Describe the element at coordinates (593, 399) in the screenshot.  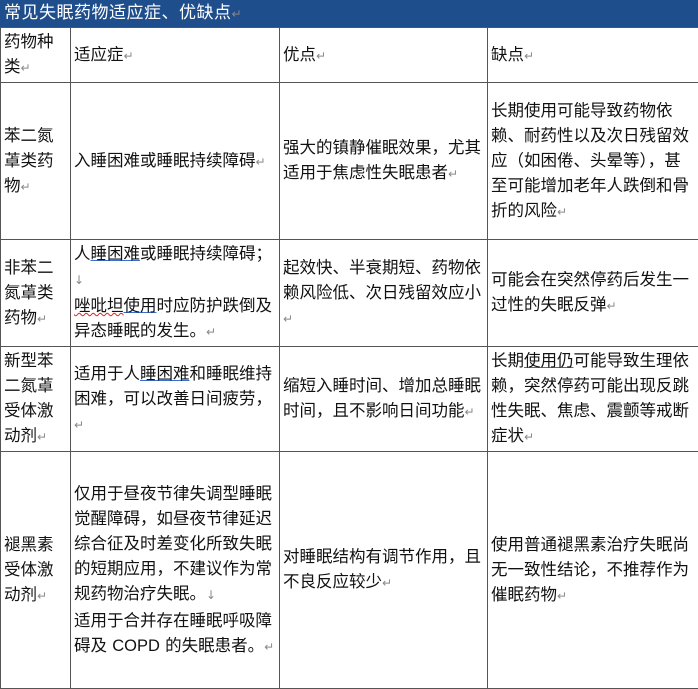
I see `row-disadvantage: 长期使用仍可能导致生理依赖，突然停药可能出现反跳性失眠、焦虑、震颤等戒断症状↵` at that location.